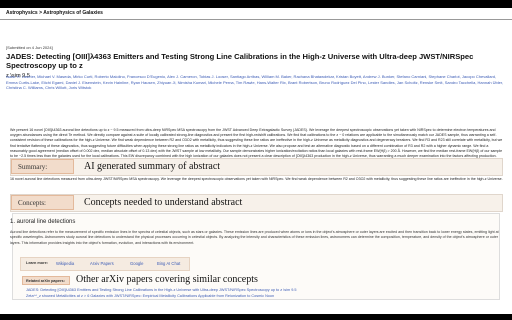  What do you see at coordinates (46, 280) in the screenshot?
I see `related-label: Related arXiv papers:` at bounding box center [46, 280].